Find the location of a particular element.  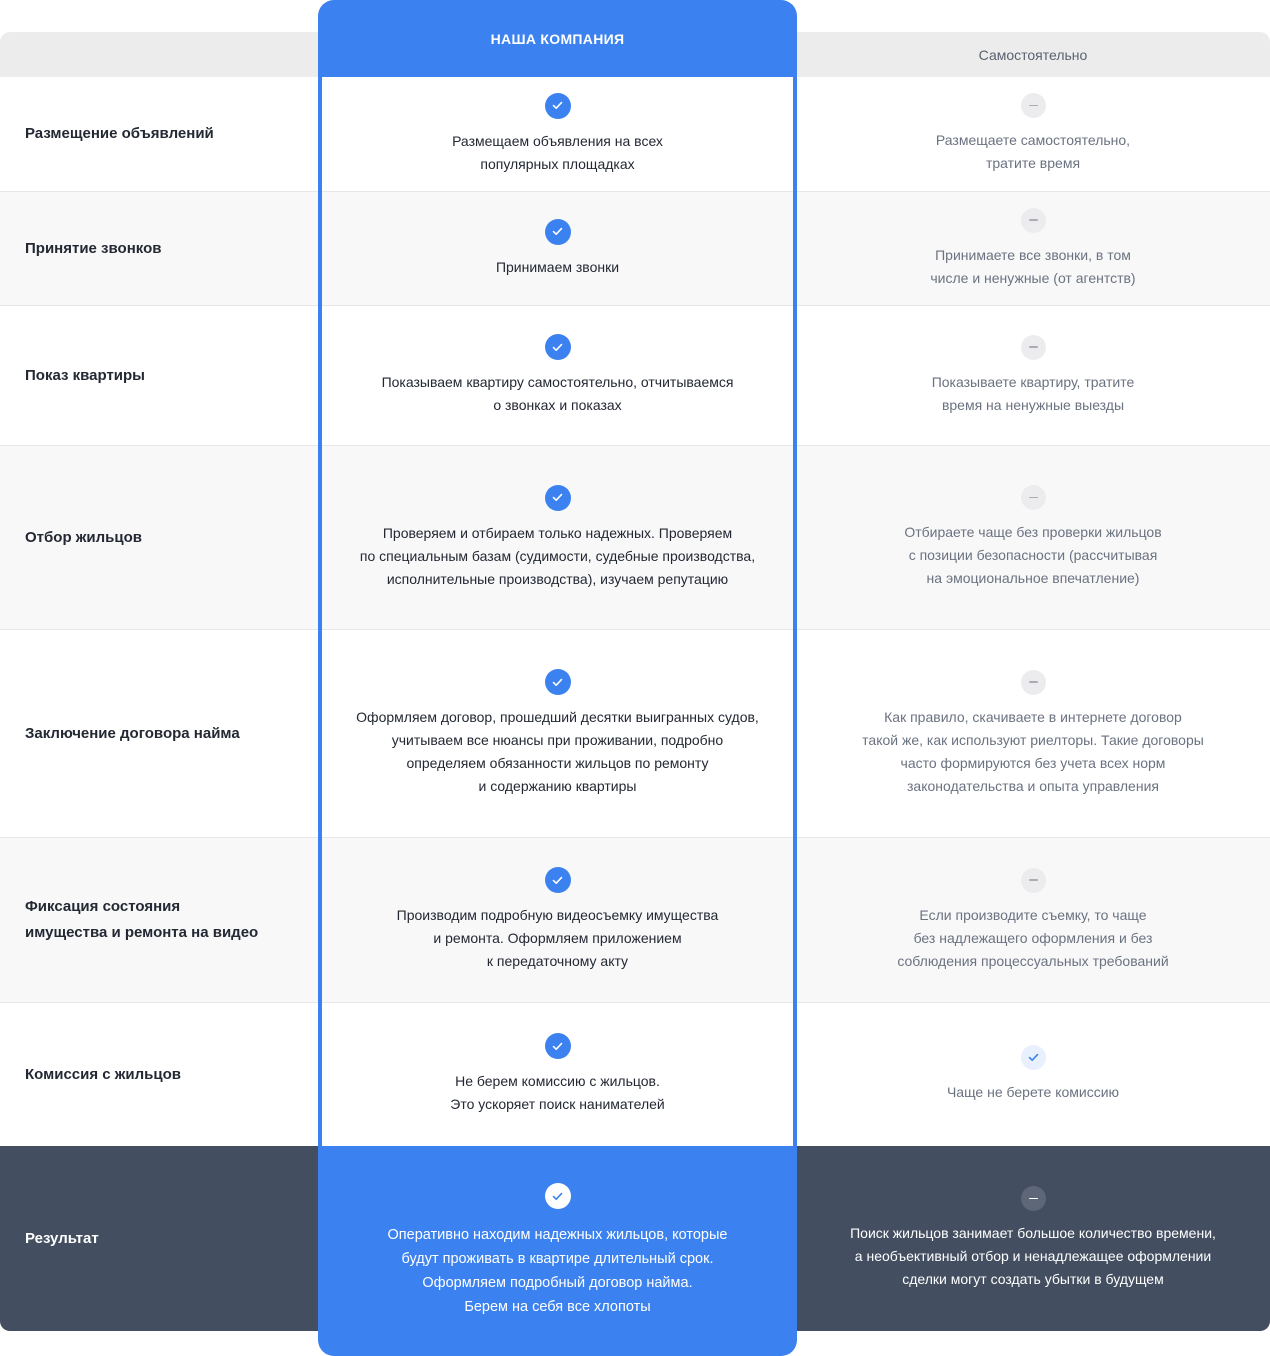

company-text-line: о звонках и показах is located at coordinates (557, 405).